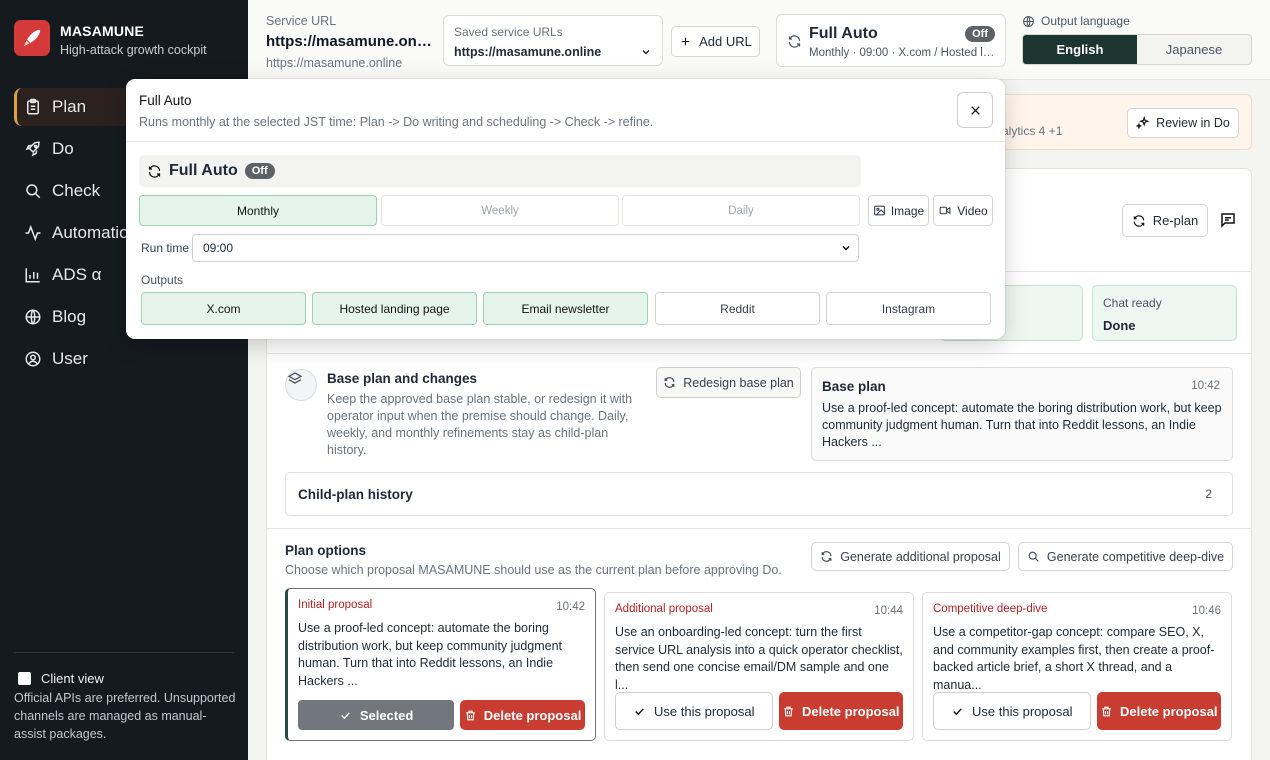  Describe the element at coordinates (1135, 556) in the screenshot. I see `generate-competitive-deep-dive-label: Generate competitive deep-dive` at that location.